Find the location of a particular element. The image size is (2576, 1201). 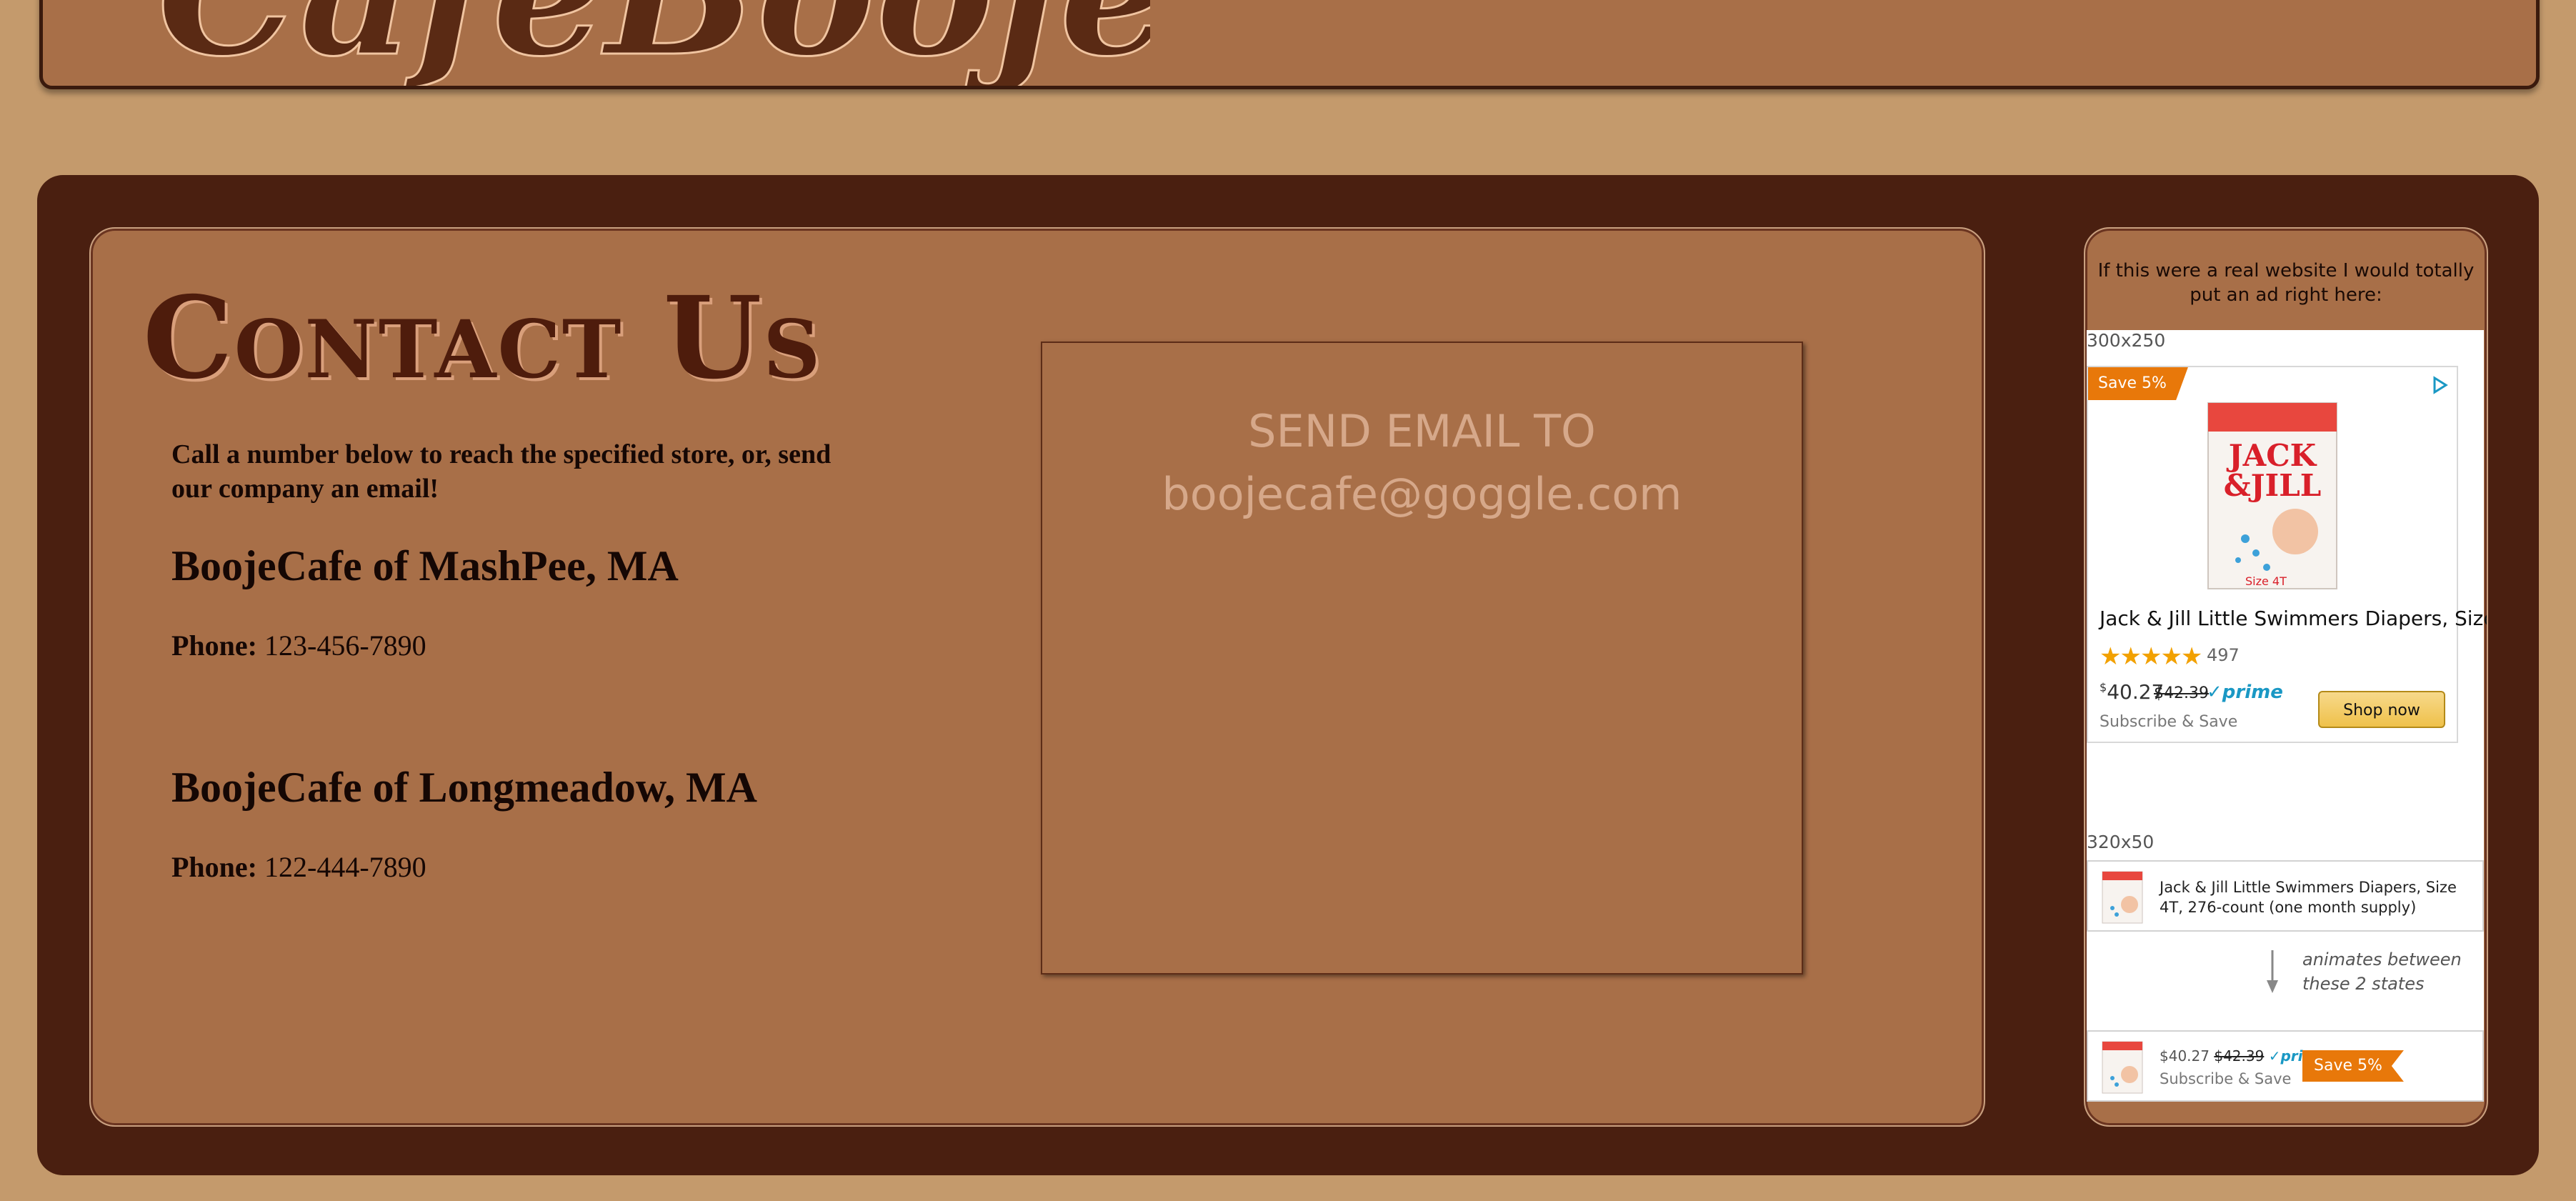

email-heading: SEND EMAIL TO is located at coordinates (1422, 431).